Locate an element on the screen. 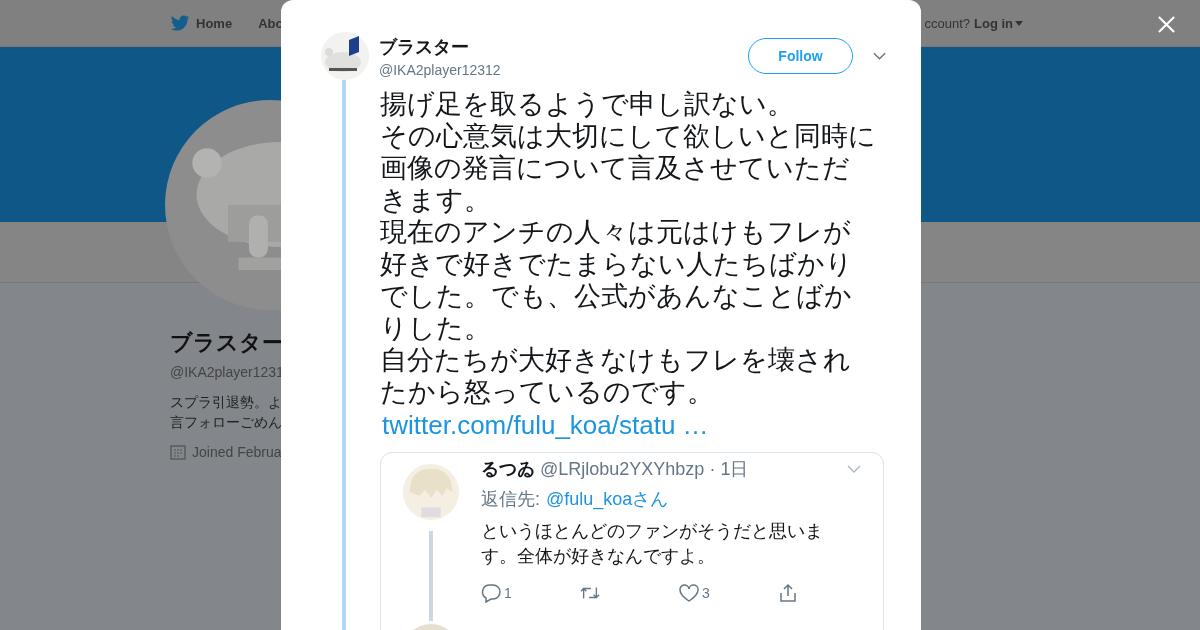 This screenshot has width=1200, height=630. author-handle: @LRjlobu2YXYhbzp is located at coordinates (622, 469).